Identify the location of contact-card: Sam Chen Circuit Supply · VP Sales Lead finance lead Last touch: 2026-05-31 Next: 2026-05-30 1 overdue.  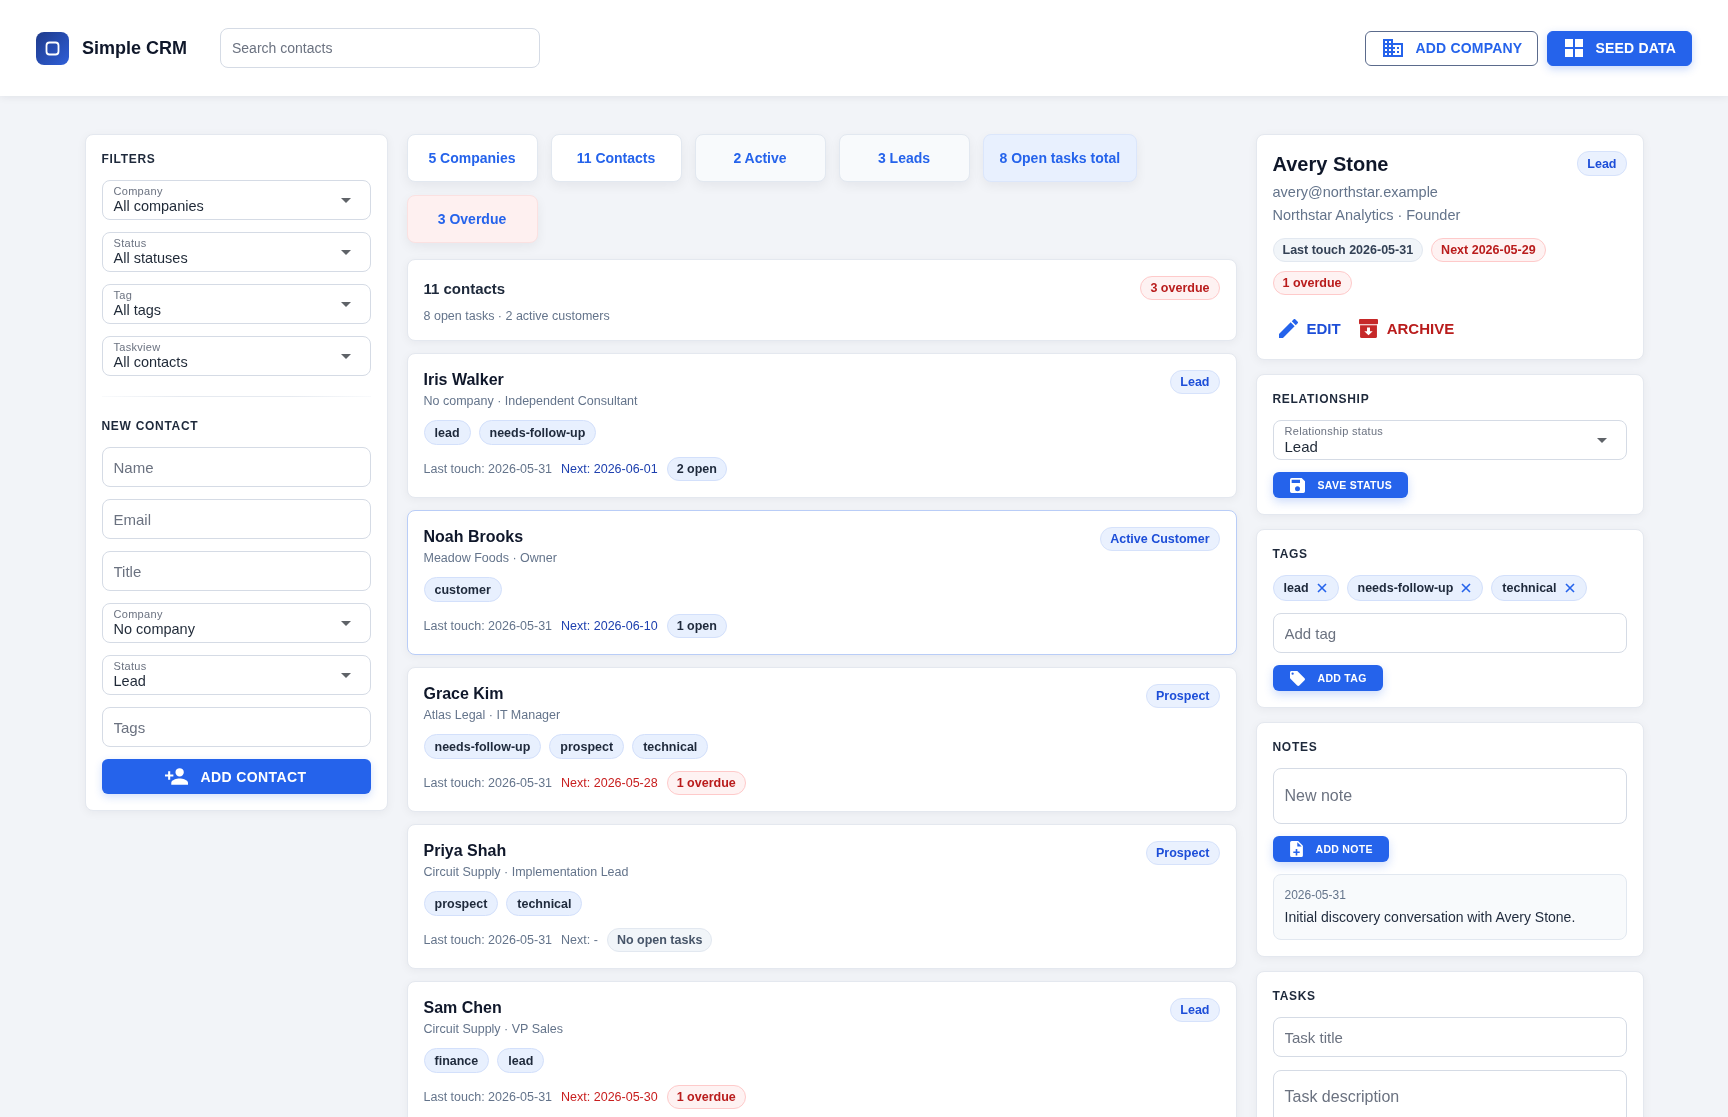
(821, 1049).